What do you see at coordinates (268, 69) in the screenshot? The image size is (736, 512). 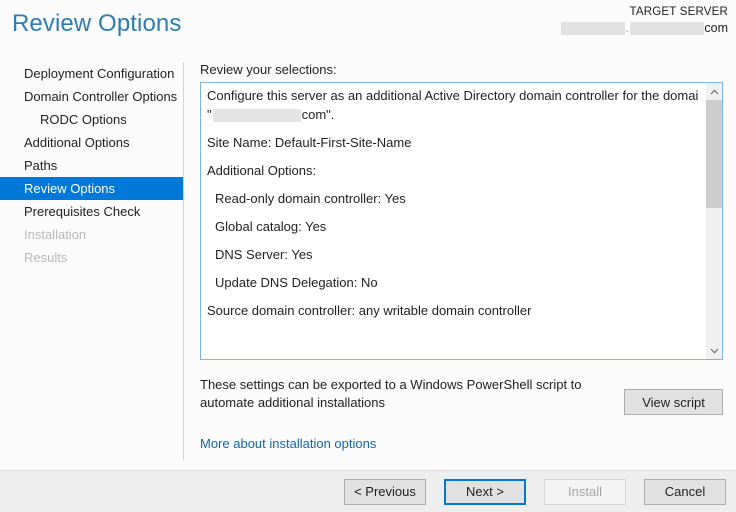 I see `review-selections-label: Review your selections:` at bounding box center [268, 69].